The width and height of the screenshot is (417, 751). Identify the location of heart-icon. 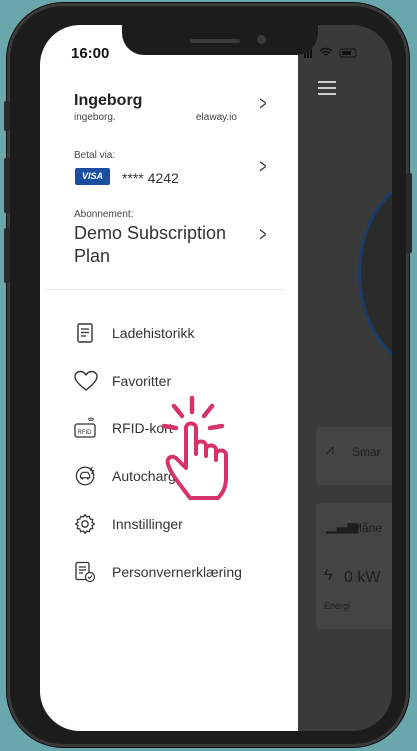
(86, 380).